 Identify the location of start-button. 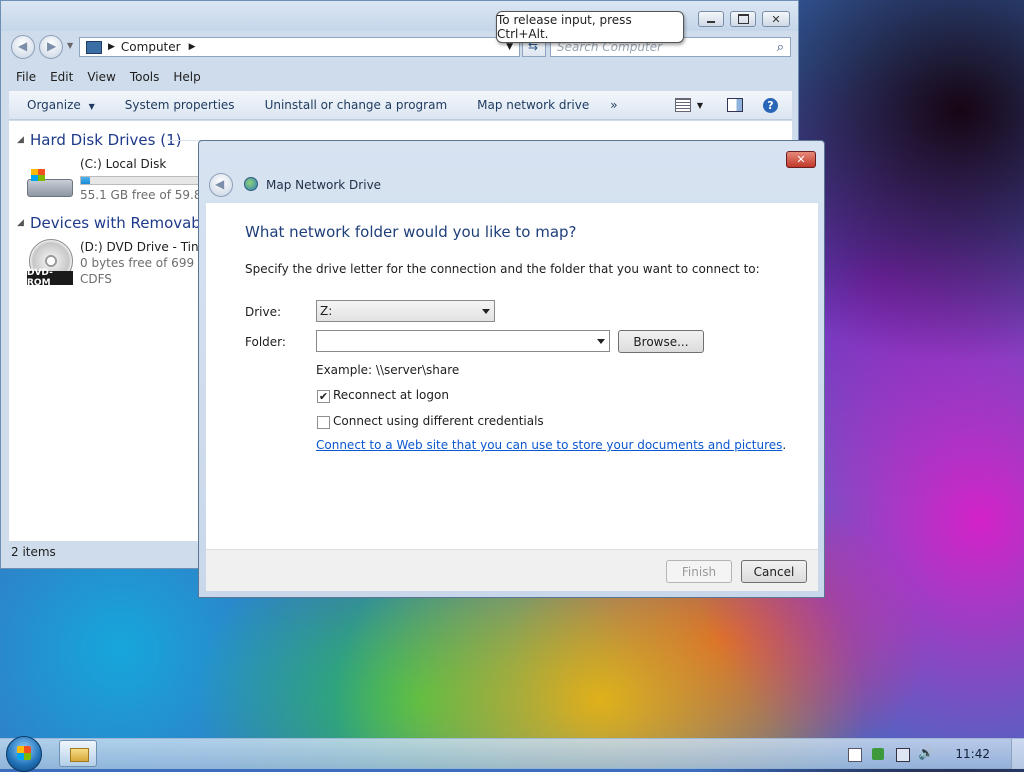
(24, 754).